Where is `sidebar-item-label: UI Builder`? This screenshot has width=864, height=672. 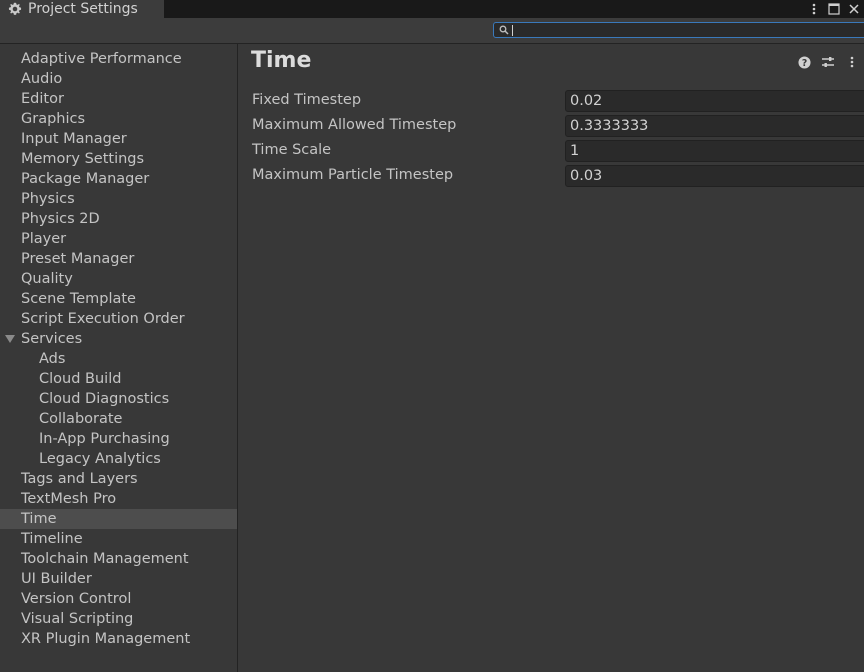
sidebar-item-label: UI Builder is located at coordinates (56, 579).